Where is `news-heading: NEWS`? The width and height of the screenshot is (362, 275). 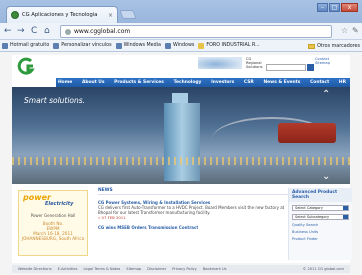 news-heading: NEWS is located at coordinates (193, 191).